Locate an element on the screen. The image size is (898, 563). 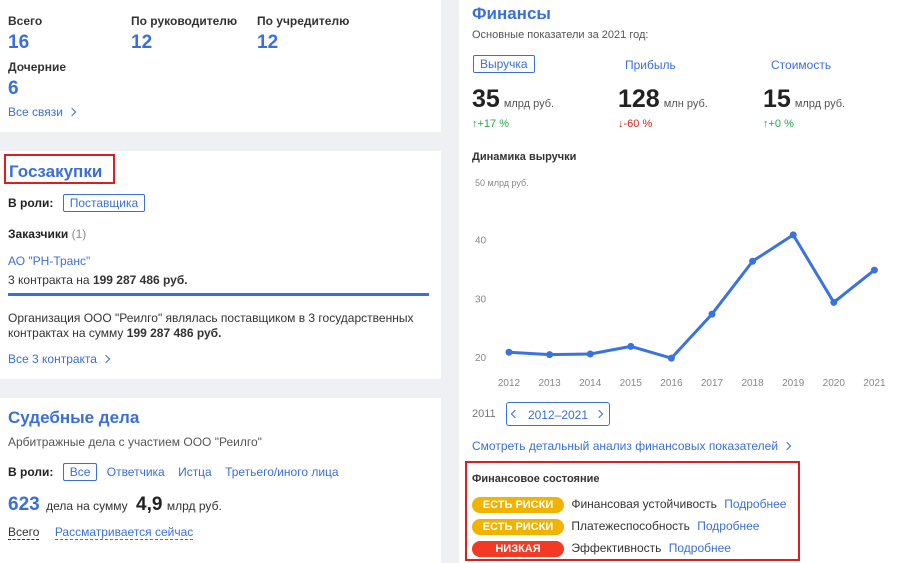
metric-revenue-unit: млрд руб. is located at coordinates (529, 104).